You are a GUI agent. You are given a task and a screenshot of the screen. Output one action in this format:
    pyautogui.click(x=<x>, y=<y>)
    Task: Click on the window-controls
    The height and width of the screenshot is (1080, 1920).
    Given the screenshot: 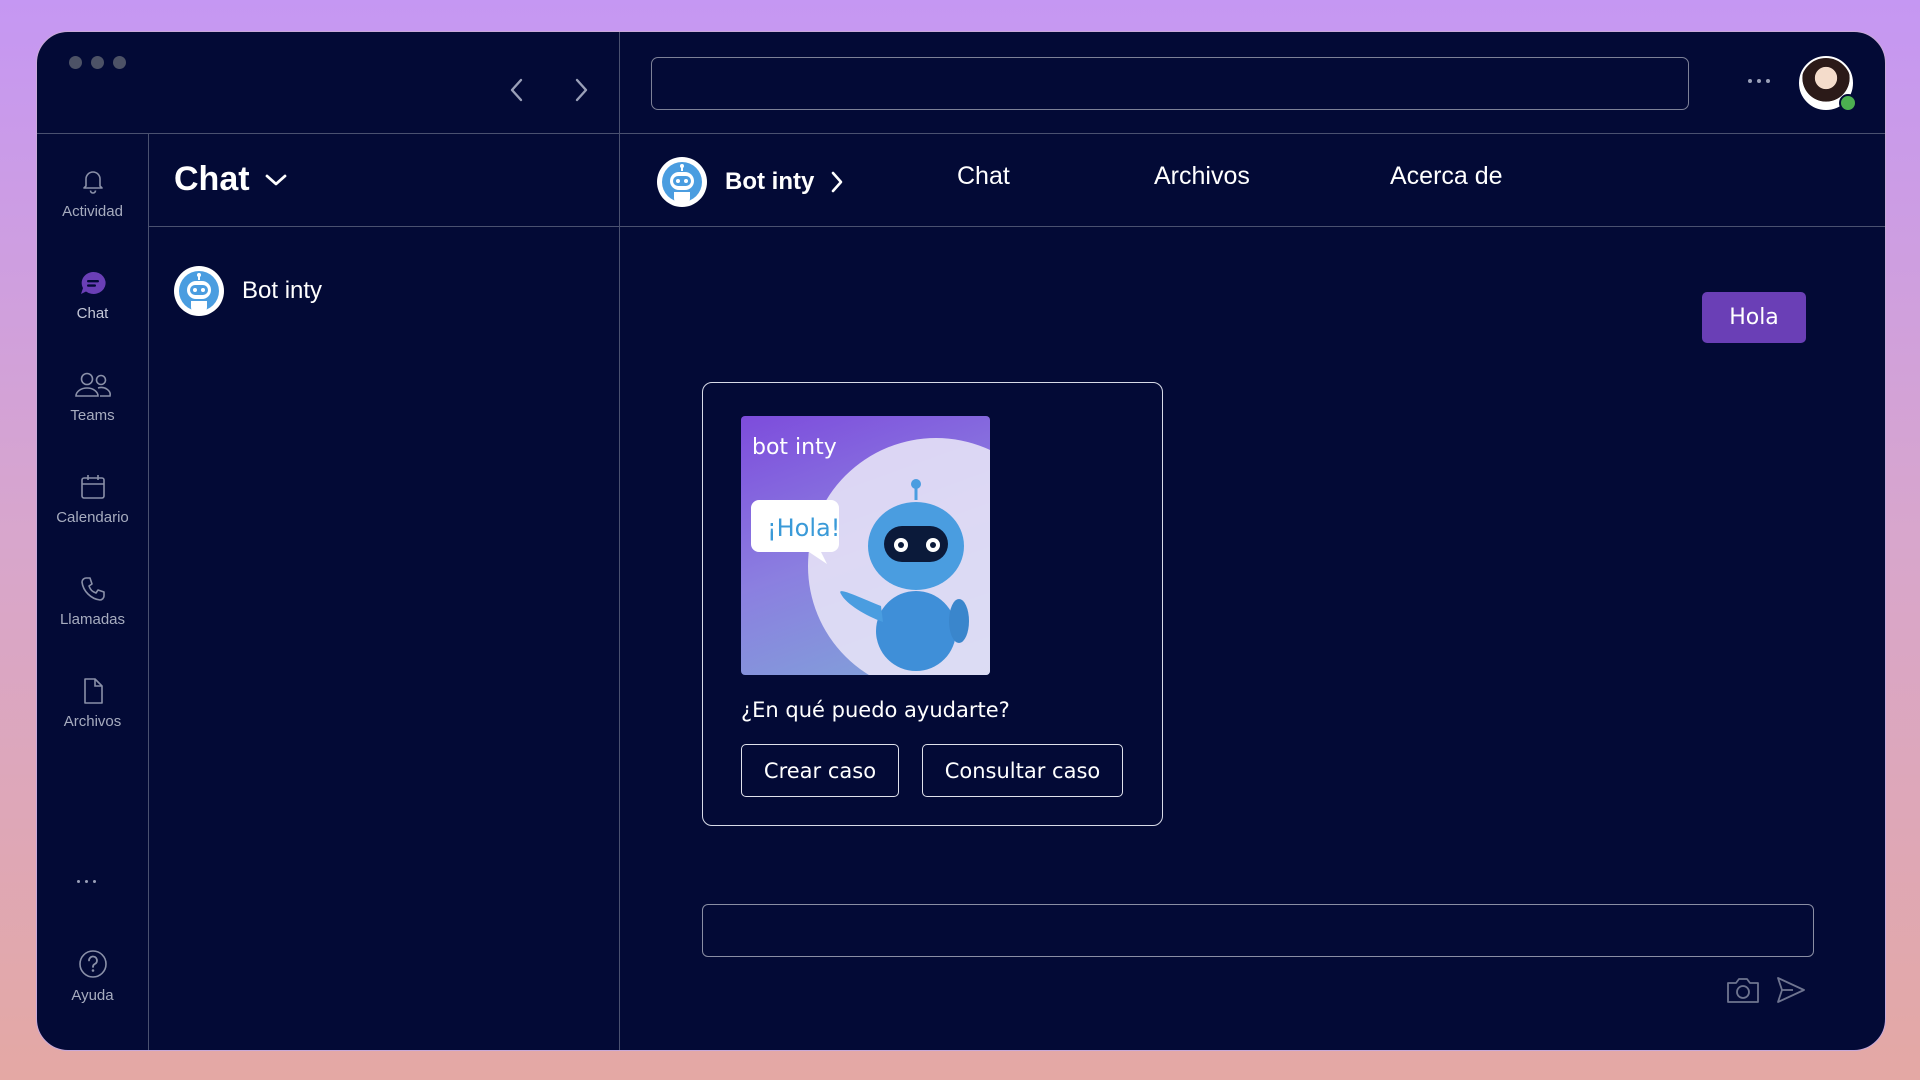 What is the action you would take?
    pyautogui.click(x=97, y=62)
    